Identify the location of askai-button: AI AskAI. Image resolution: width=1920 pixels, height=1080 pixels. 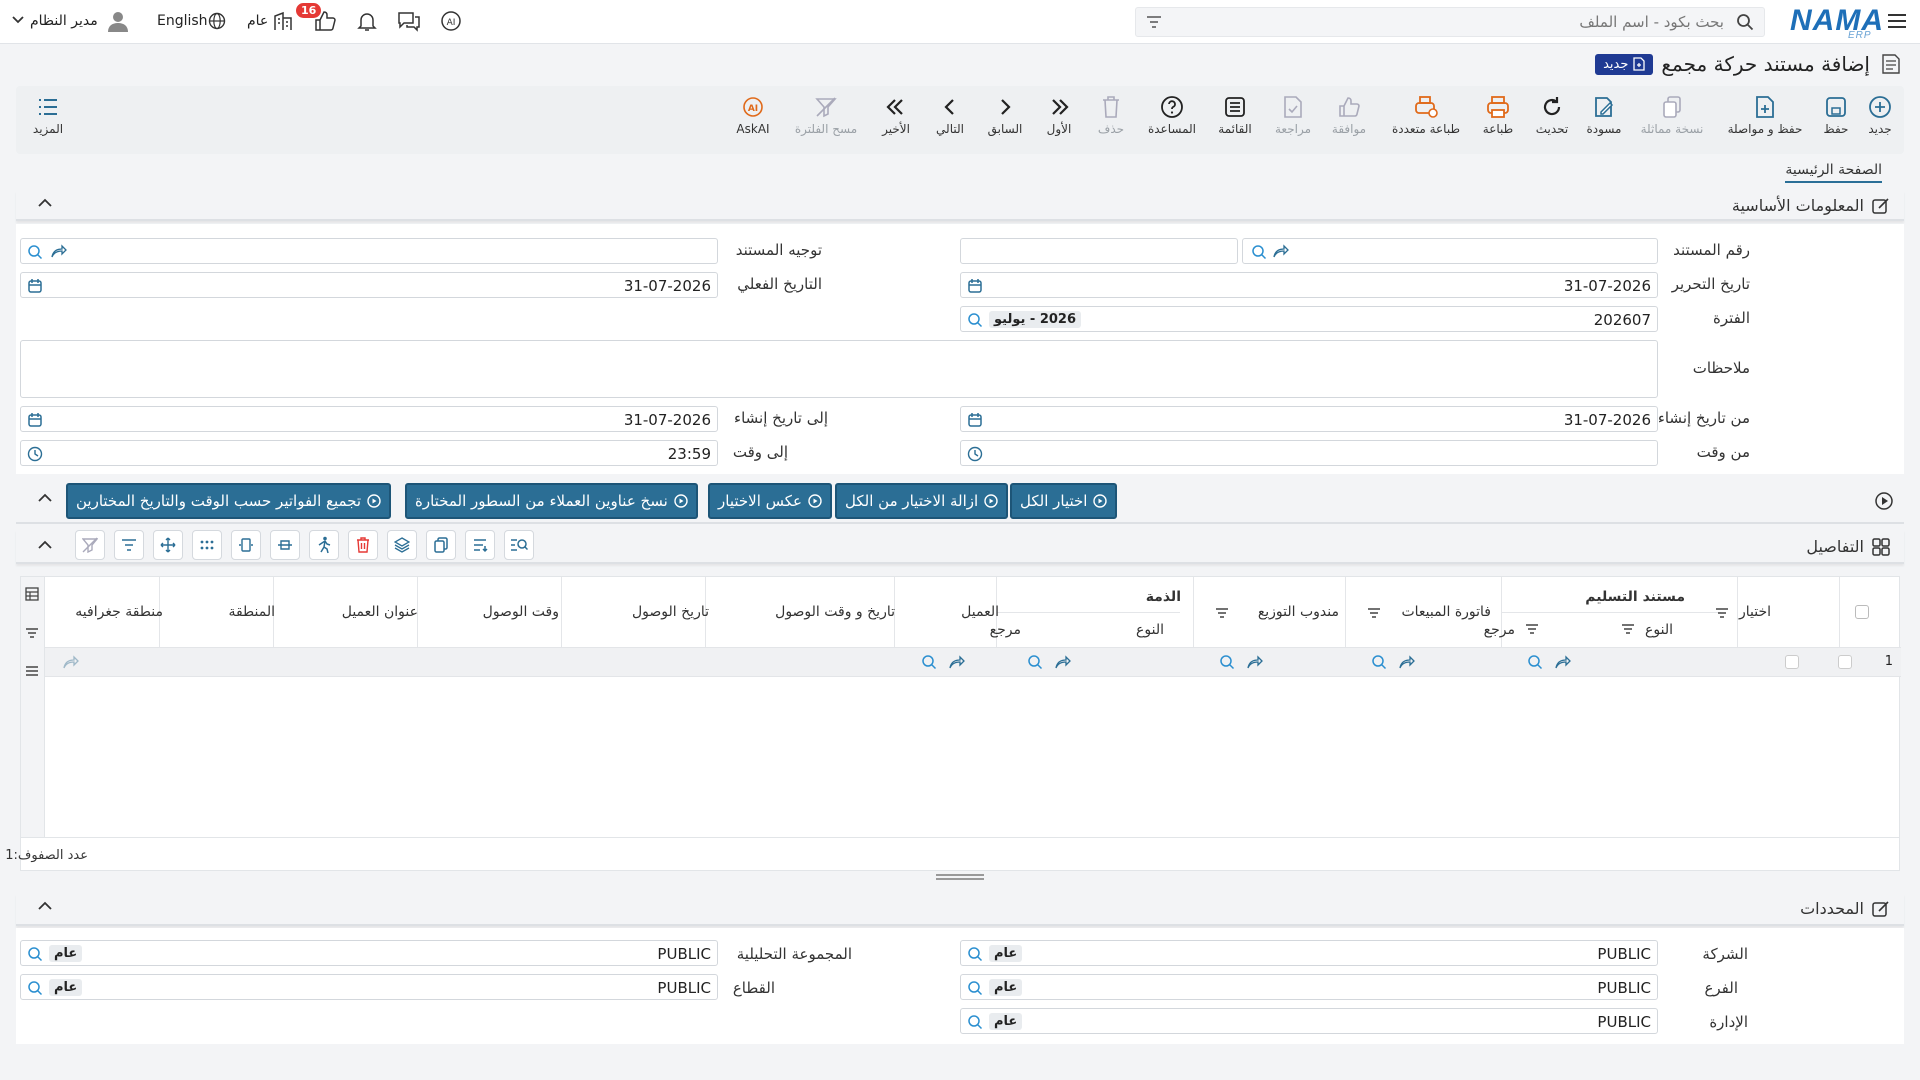
(753, 115).